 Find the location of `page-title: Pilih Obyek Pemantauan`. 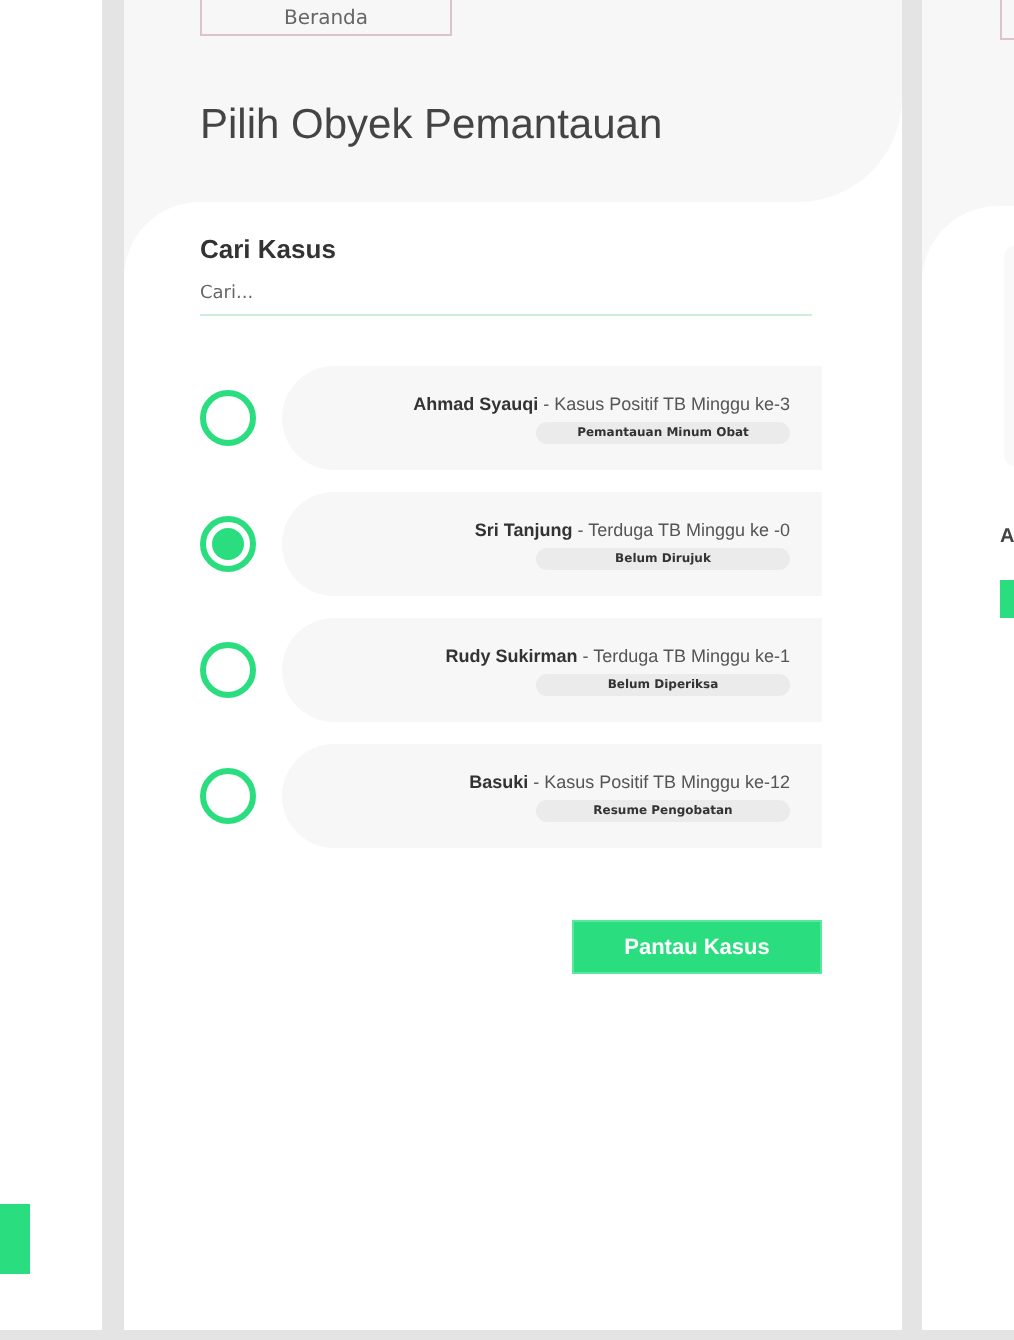

page-title: Pilih Obyek Pemantauan is located at coordinates (432, 126).